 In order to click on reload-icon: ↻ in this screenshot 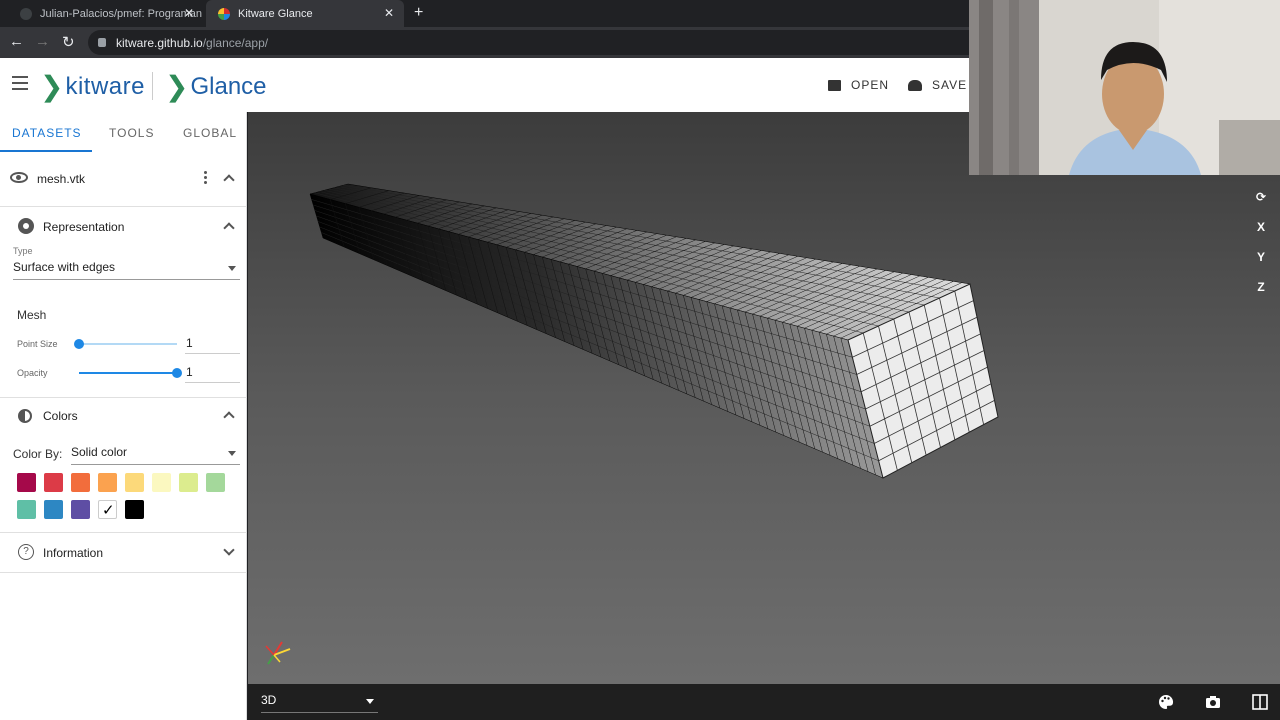, I will do `click(68, 42)`.